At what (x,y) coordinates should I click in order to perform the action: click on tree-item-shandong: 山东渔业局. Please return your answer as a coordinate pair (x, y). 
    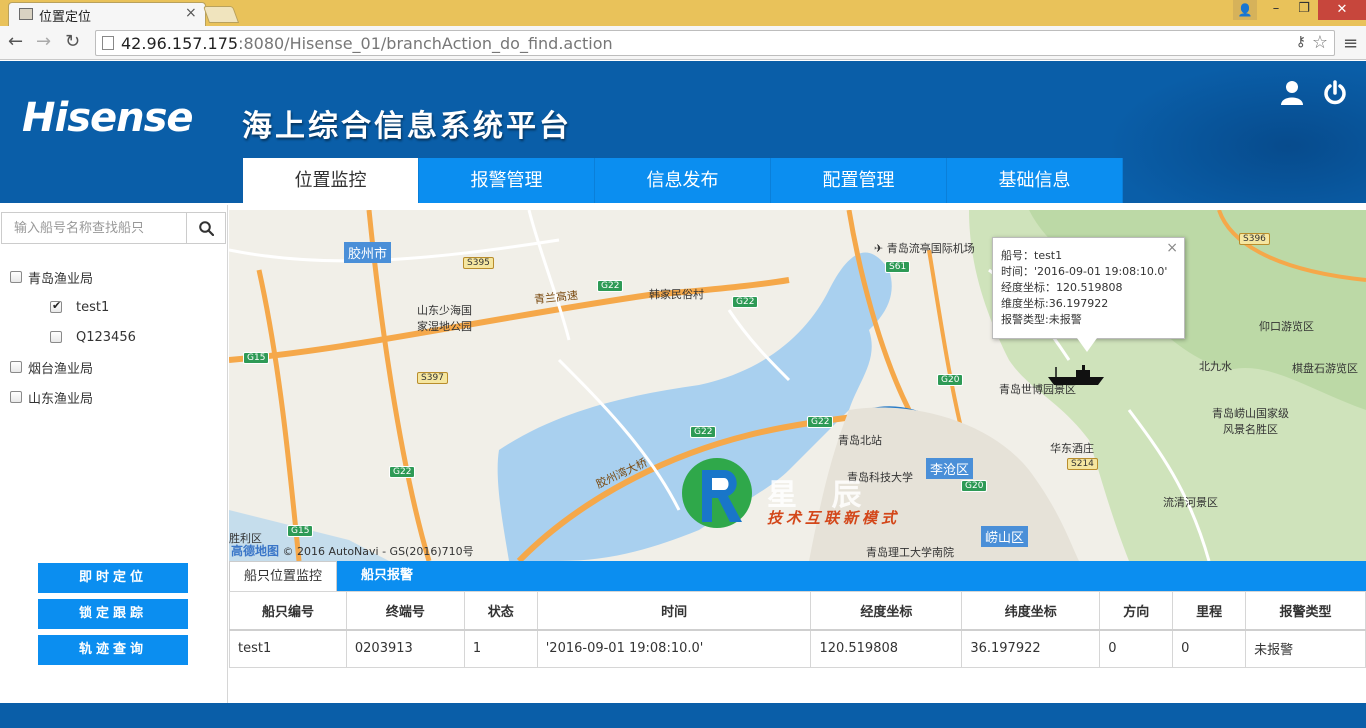
    Looking at the image, I should click on (51, 397).